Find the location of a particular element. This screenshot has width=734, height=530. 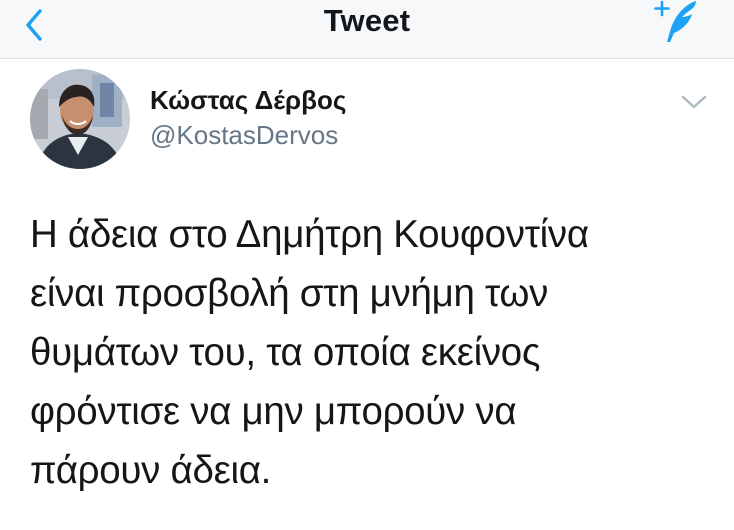

author-display-name: Κώστας Δέρβος is located at coordinates (248, 100).